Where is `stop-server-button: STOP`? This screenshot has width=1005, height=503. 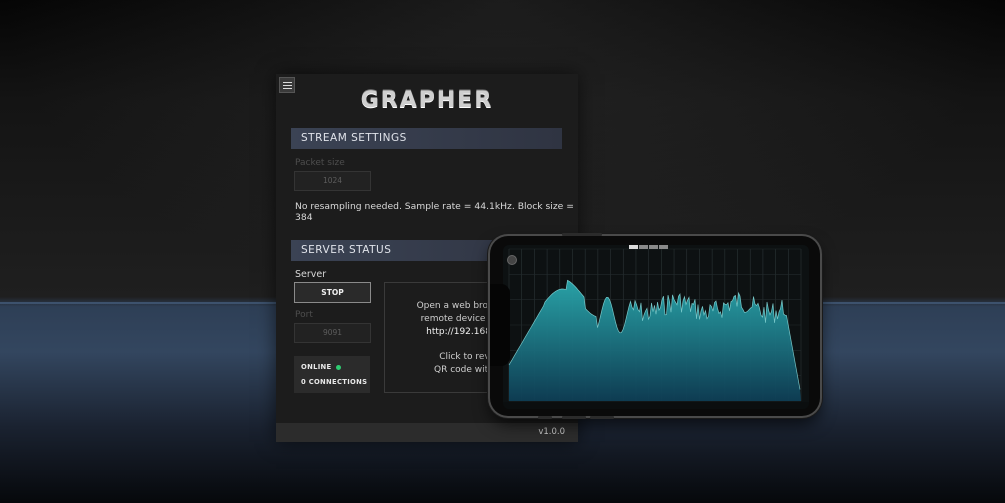
stop-server-button: STOP is located at coordinates (332, 292).